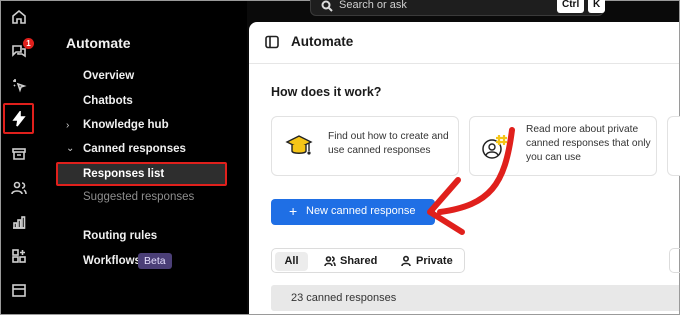 This screenshot has height=315, width=680. What do you see at coordinates (19, 222) in the screenshot?
I see `bar-chart-icon` at bounding box center [19, 222].